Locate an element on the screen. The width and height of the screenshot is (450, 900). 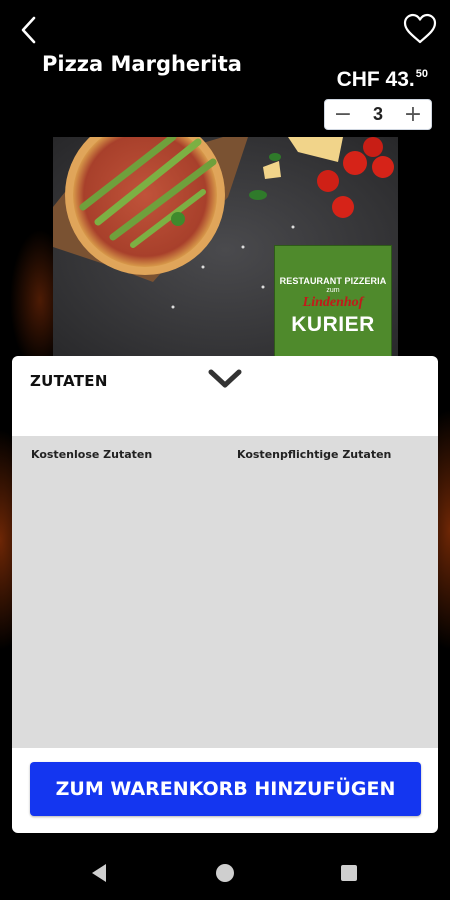
badge-line3: Lindenhof is located at coordinates (333, 302).